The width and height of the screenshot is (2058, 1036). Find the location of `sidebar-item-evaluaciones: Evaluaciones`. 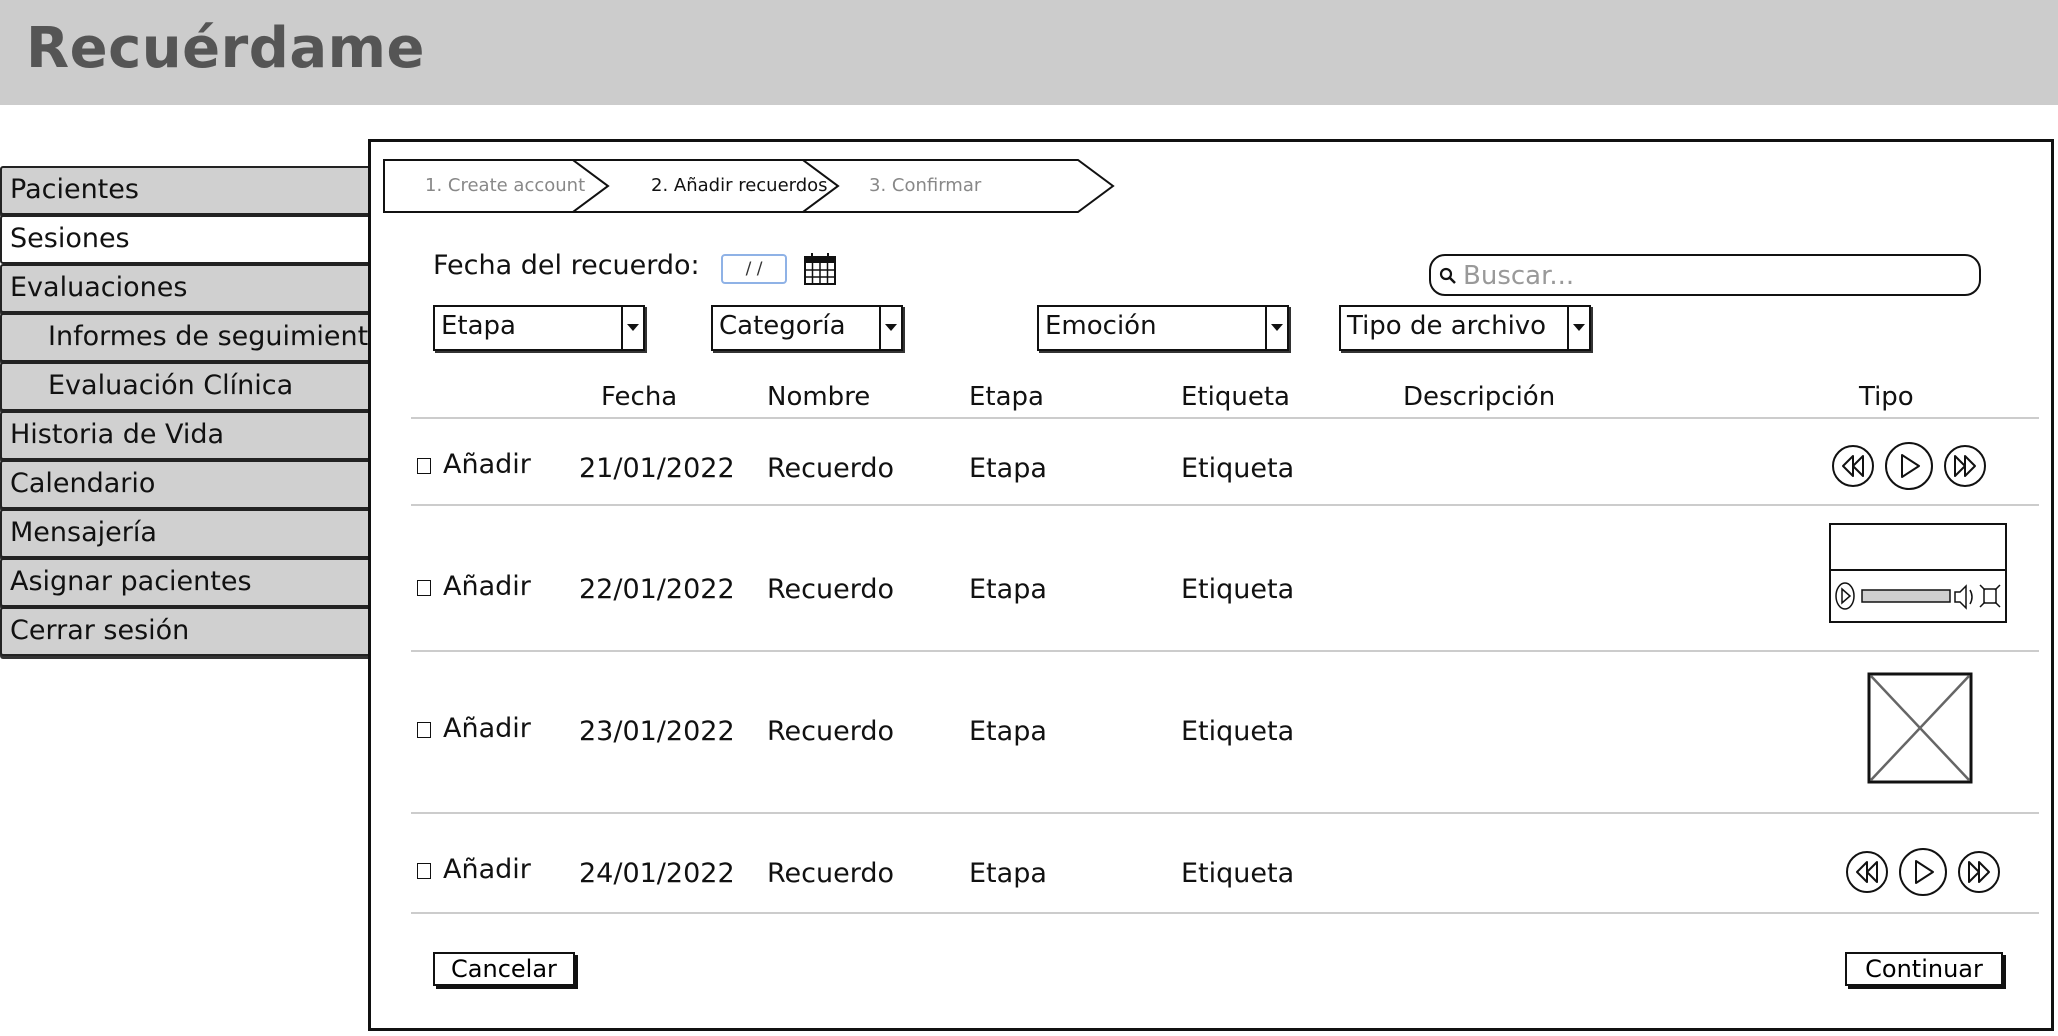

sidebar-item-evaluaciones: Evaluaciones is located at coordinates (186, 288).